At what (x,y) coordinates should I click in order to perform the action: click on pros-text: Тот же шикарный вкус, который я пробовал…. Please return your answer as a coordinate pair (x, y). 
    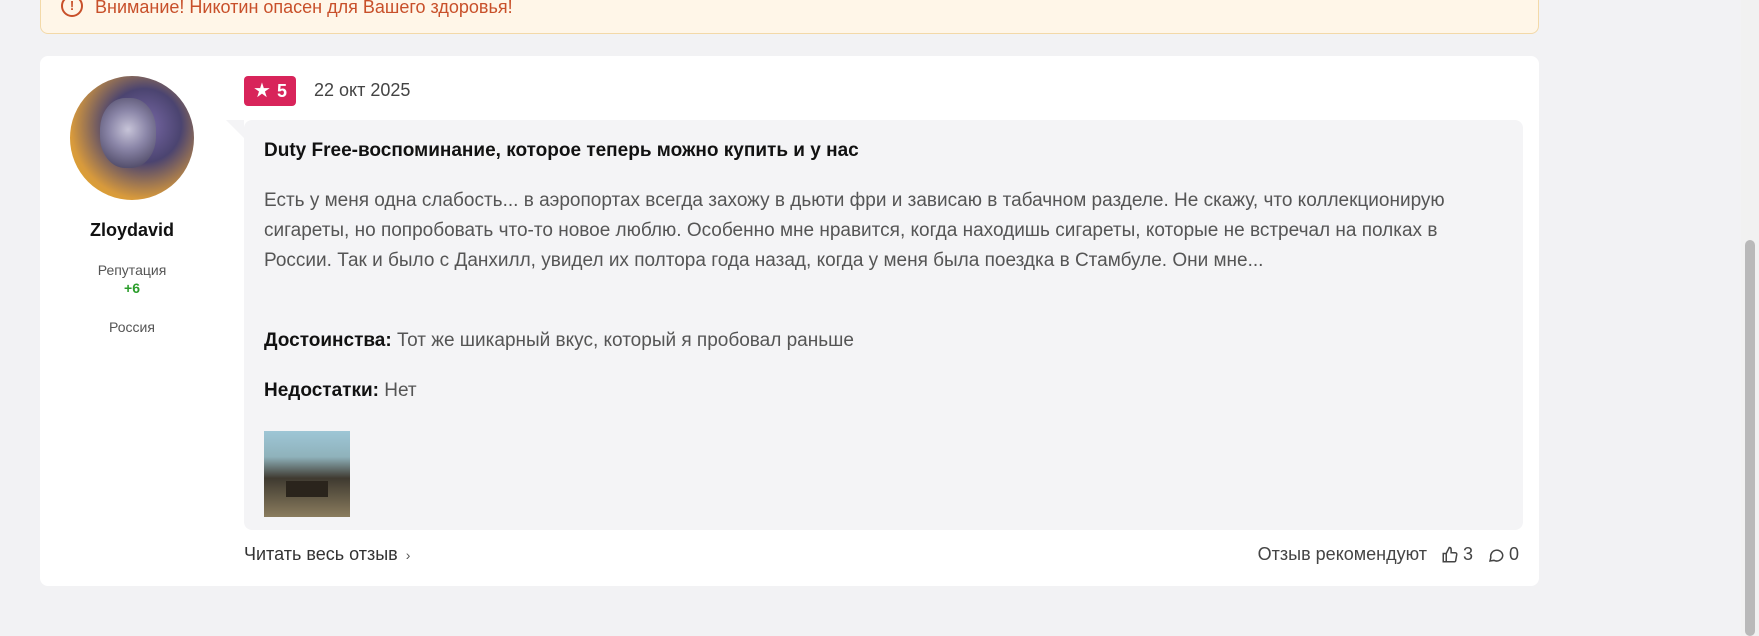
    Looking at the image, I should click on (625, 340).